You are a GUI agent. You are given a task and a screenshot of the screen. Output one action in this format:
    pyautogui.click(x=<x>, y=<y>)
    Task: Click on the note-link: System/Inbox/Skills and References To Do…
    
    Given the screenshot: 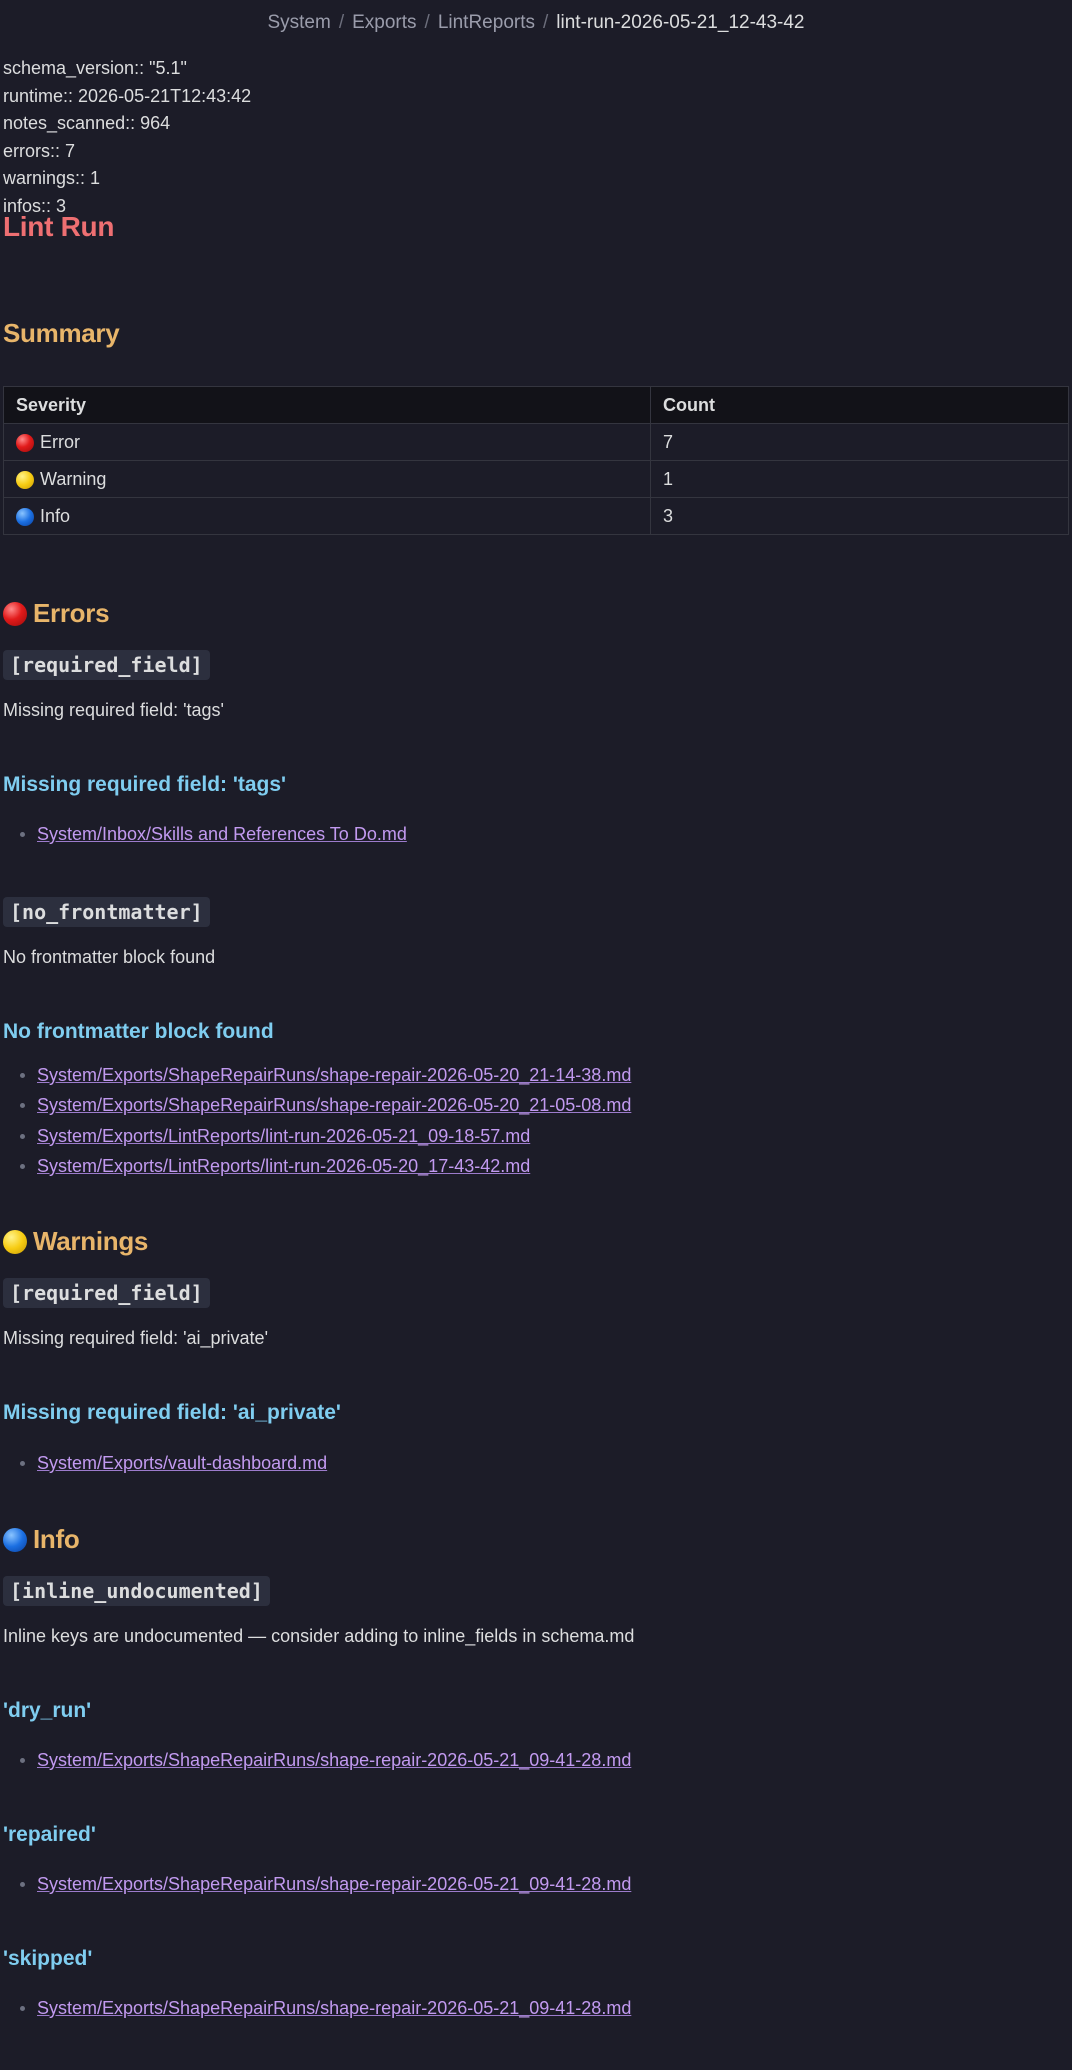 What is the action you would take?
    pyautogui.click(x=222, y=834)
    